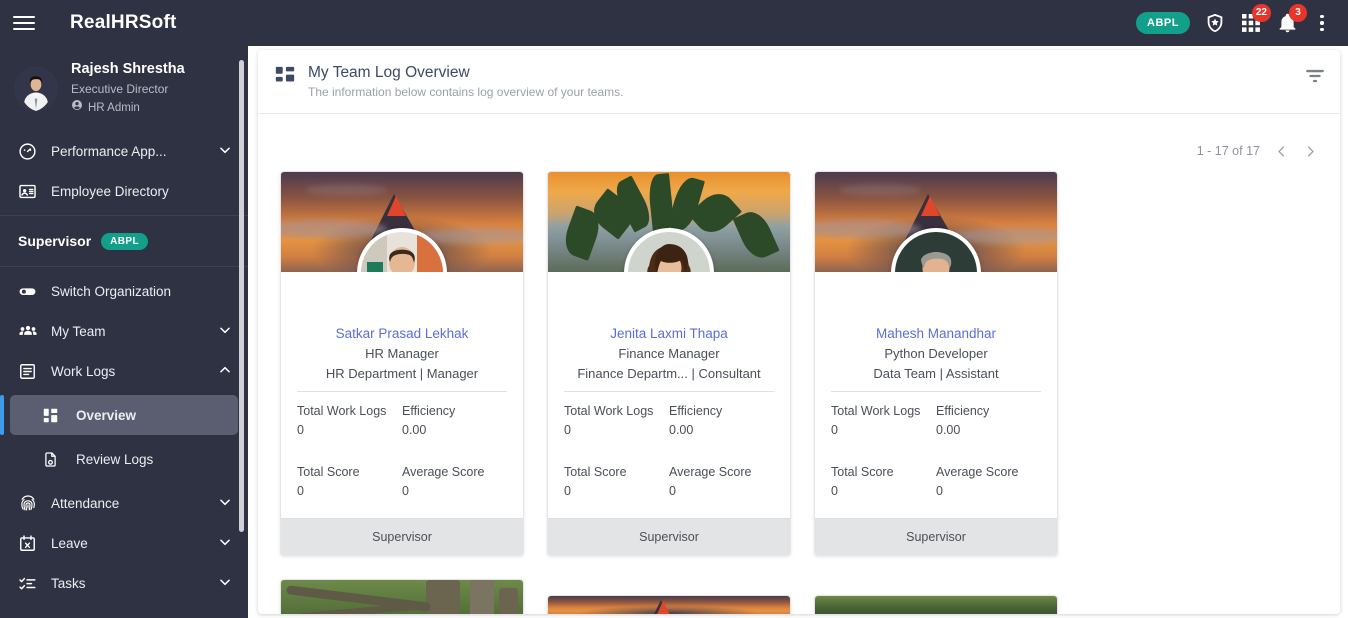 The width and height of the screenshot is (1348, 618). Describe the element at coordinates (1281, 151) in the screenshot. I see `pagination-prev-button` at that location.